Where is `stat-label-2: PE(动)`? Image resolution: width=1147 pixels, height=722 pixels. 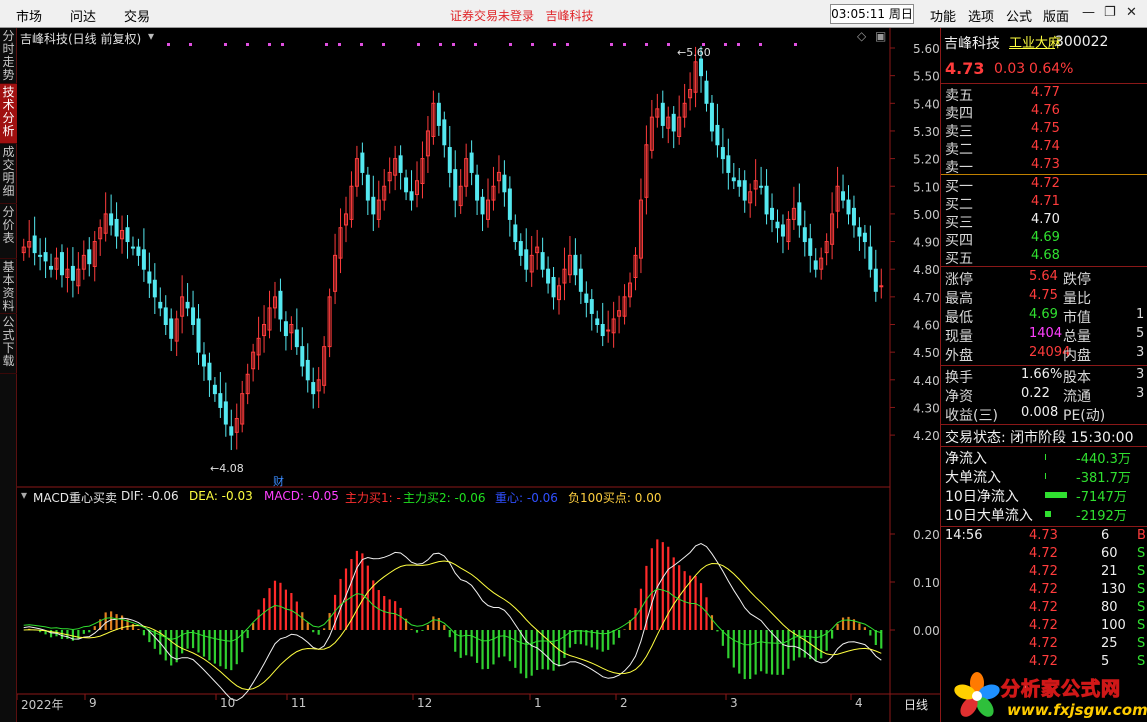 stat-label-2: PE(动) is located at coordinates (1084, 416).